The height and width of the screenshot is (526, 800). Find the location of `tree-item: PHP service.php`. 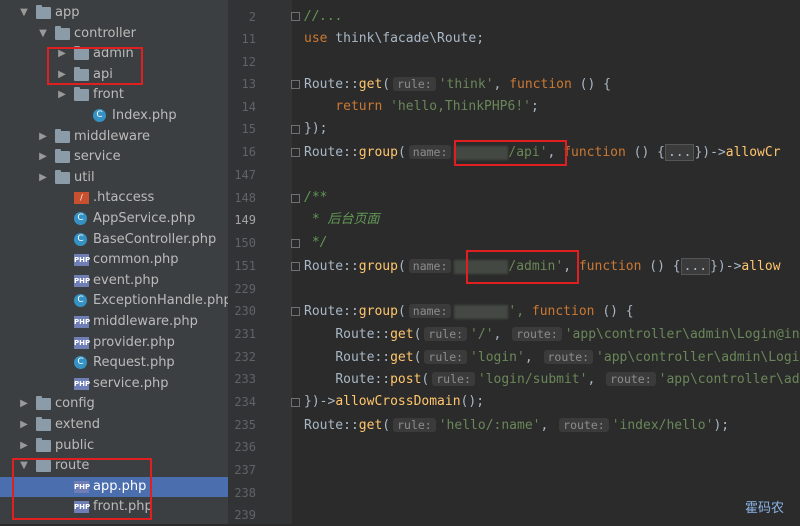

tree-item: PHP service.php is located at coordinates (114, 384).